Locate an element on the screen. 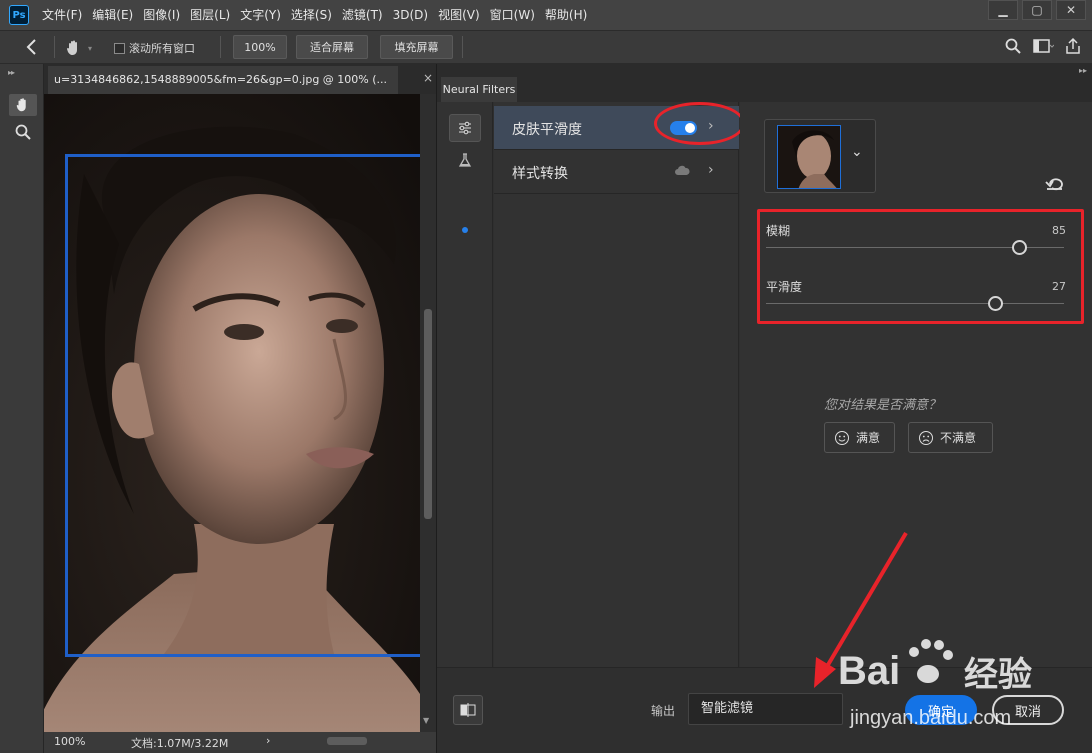 The height and width of the screenshot is (753, 1092). filter-label: 样式转换 is located at coordinates (540, 174).